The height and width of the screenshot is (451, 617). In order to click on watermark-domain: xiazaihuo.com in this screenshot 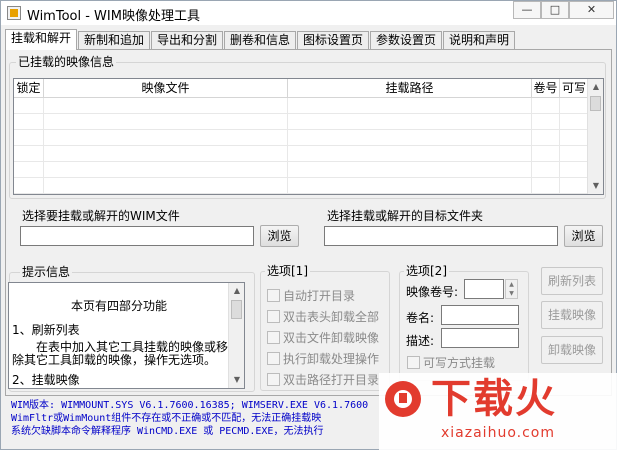, I will do `click(498, 433)`.